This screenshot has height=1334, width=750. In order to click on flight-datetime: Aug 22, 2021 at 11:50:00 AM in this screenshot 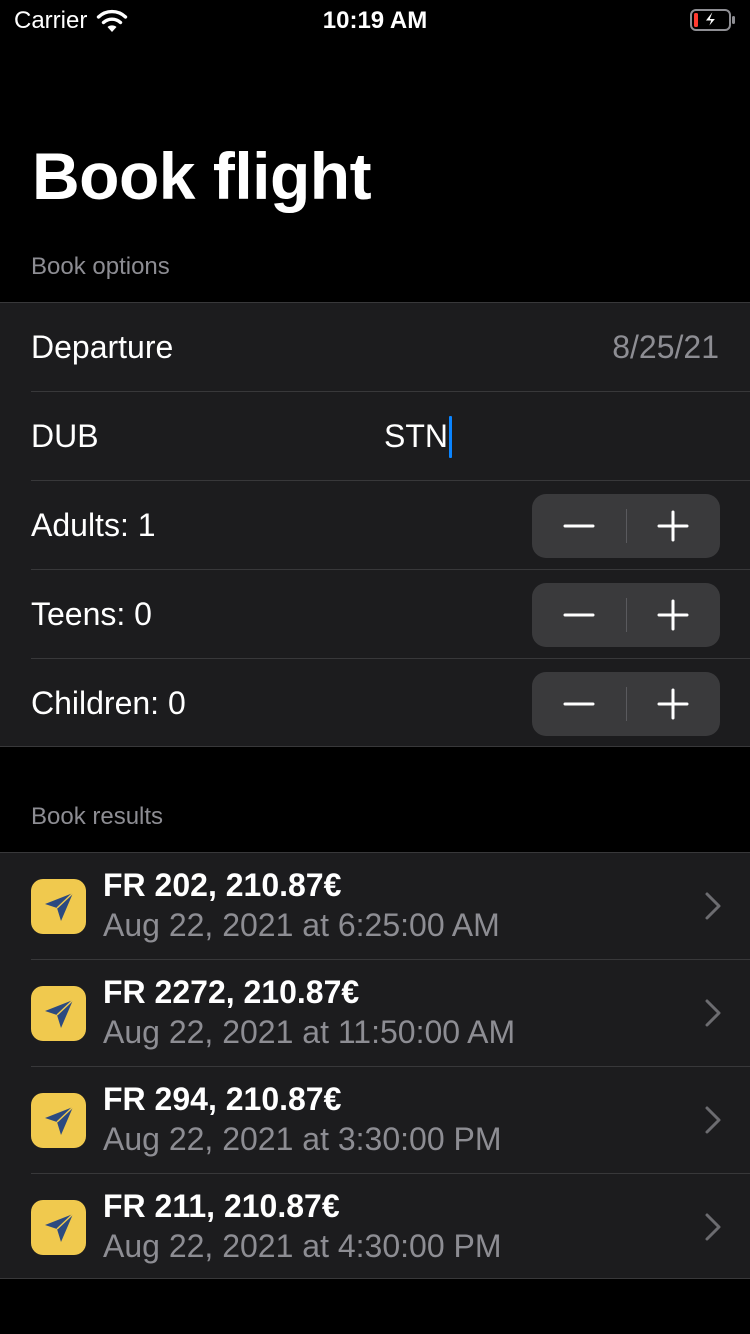, I will do `click(309, 1032)`.